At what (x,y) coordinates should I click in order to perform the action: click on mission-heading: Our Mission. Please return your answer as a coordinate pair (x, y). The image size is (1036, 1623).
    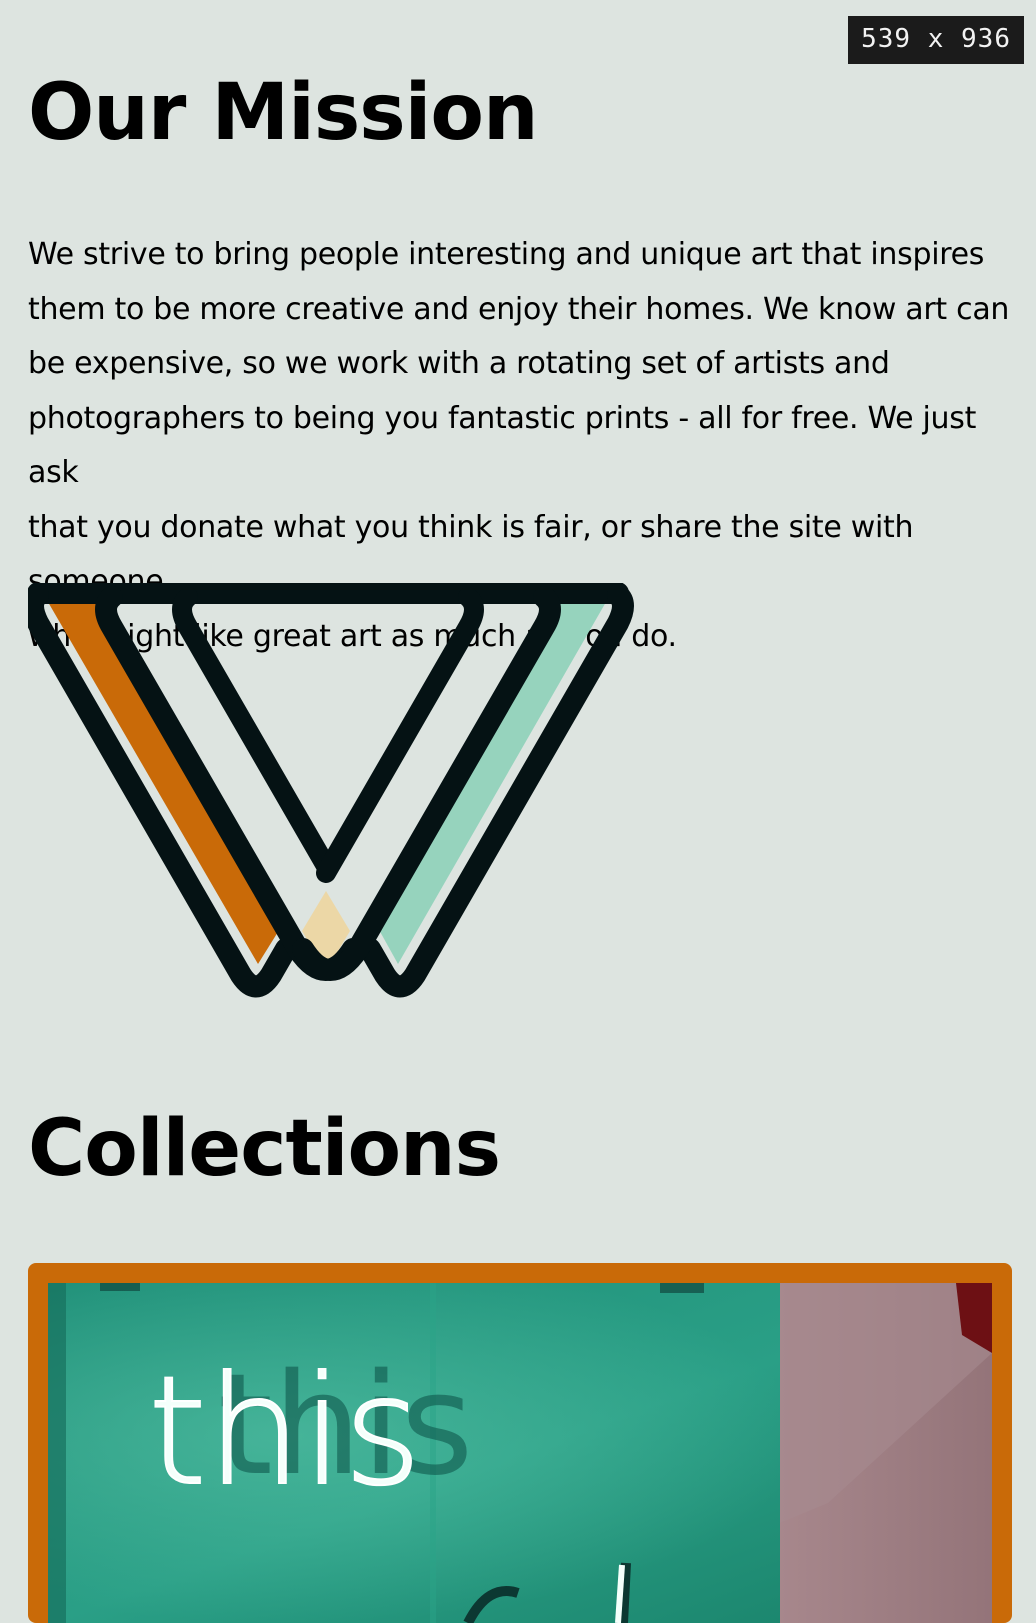
    Looking at the image, I should click on (283, 113).